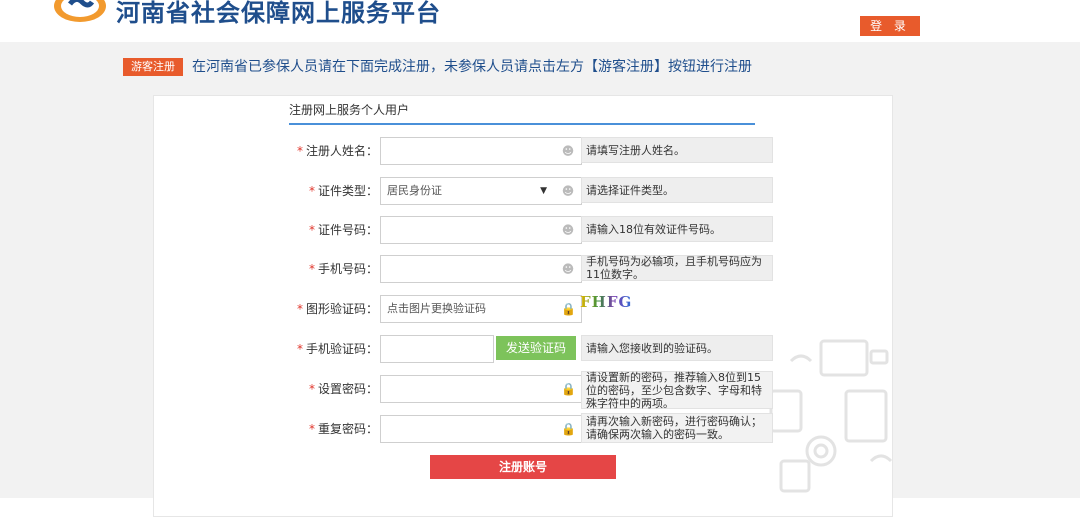  Describe the element at coordinates (414, 190) in the screenshot. I see `id-type-value: 居民身份证` at that location.